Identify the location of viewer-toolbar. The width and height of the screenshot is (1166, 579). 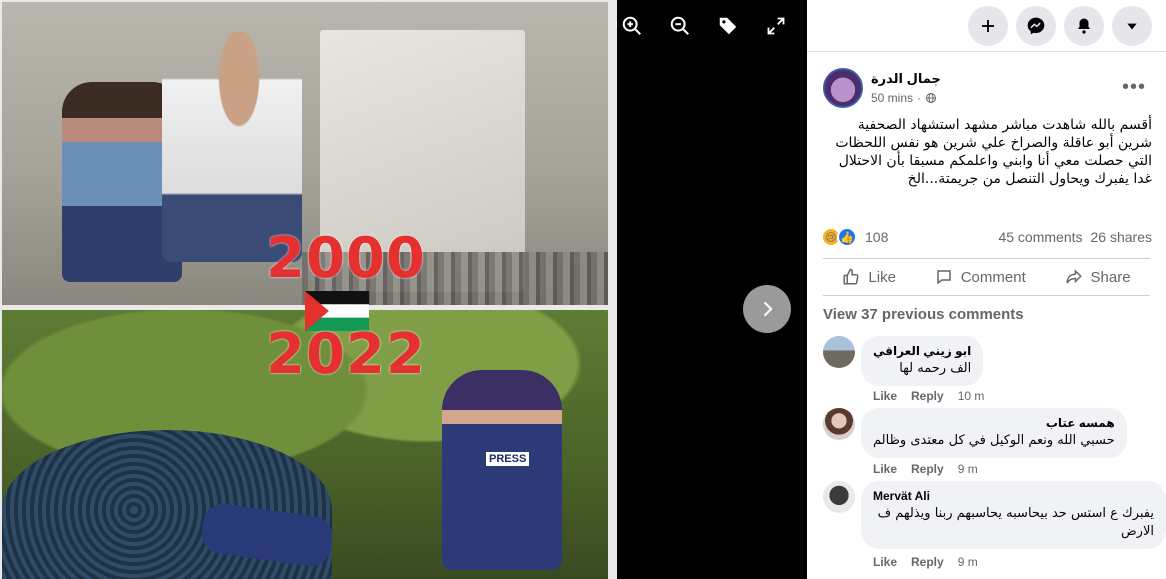
(704, 26).